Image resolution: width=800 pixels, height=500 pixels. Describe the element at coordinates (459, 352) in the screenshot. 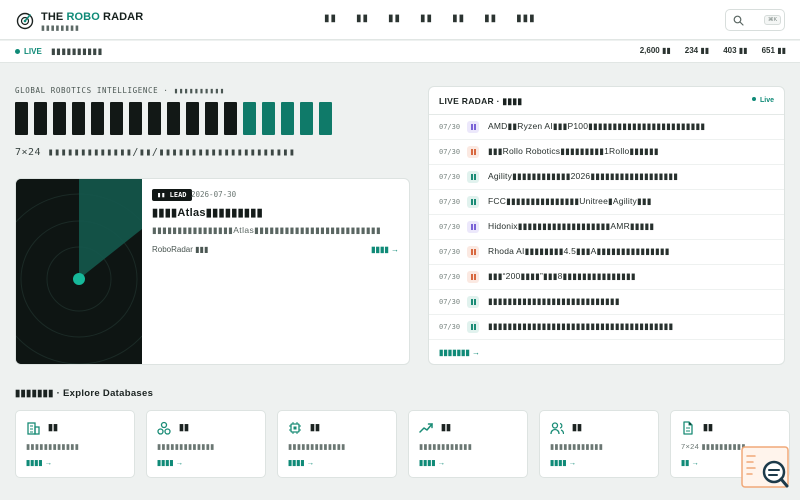

I see `view-all-news-link: ▮▮▮▮▮▮▮ →` at that location.